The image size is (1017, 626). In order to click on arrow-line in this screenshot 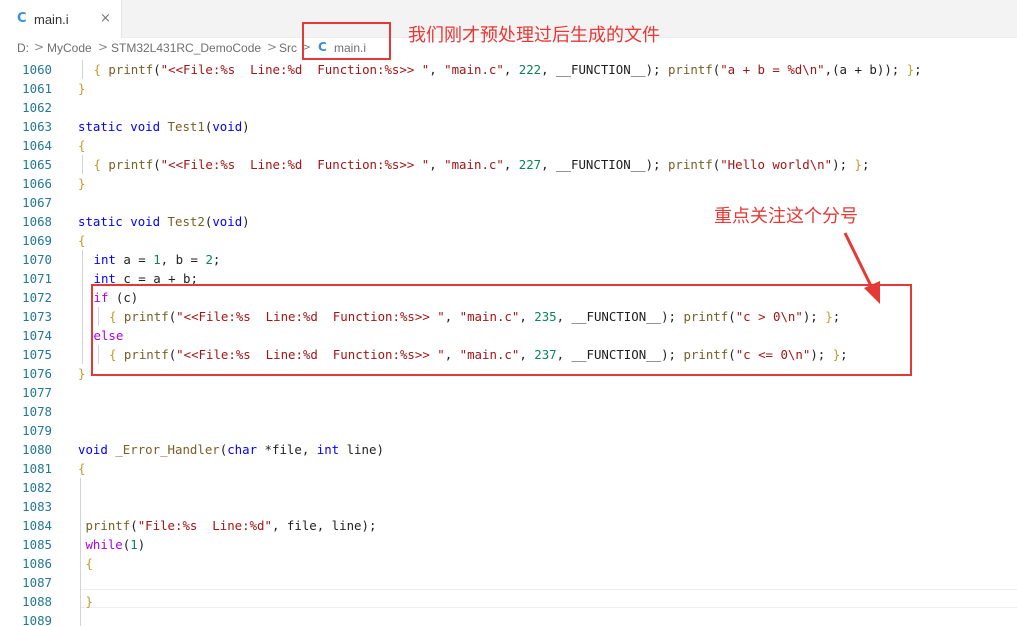, I will do `click(859, 261)`.